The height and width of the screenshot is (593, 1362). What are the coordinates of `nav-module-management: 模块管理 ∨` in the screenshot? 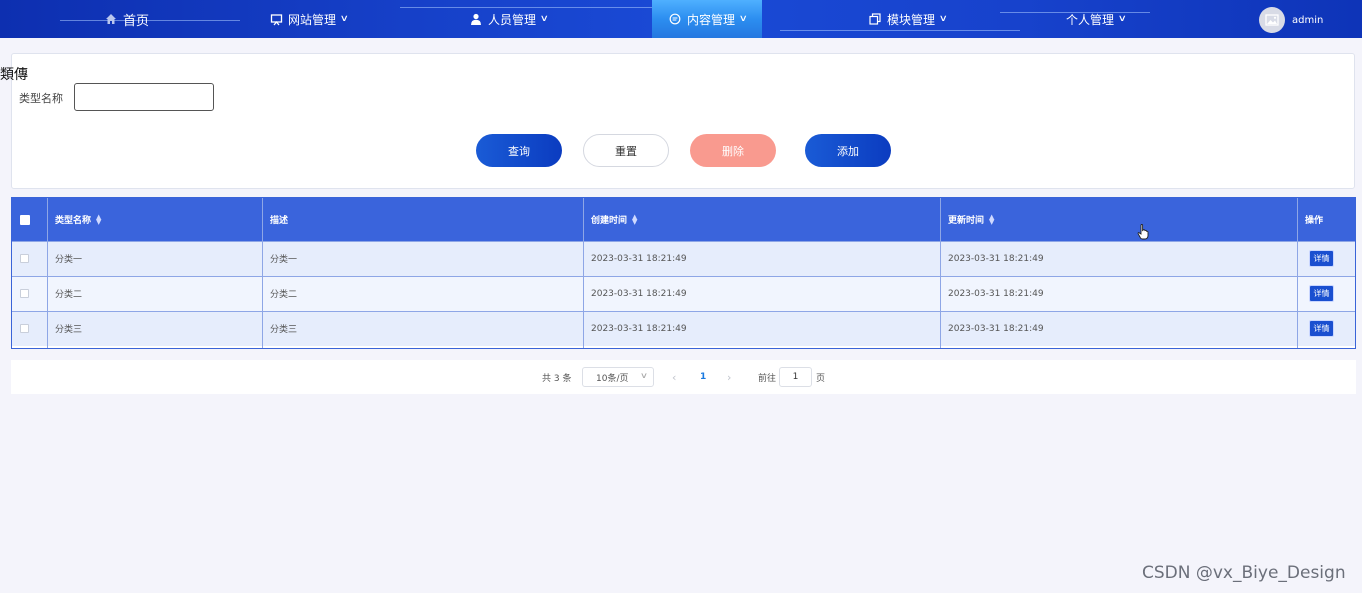 It's located at (908, 19).